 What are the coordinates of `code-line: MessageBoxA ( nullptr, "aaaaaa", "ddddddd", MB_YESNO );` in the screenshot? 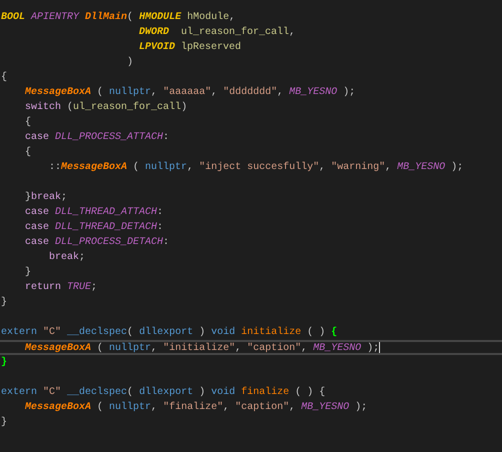 It's located at (190, 93).